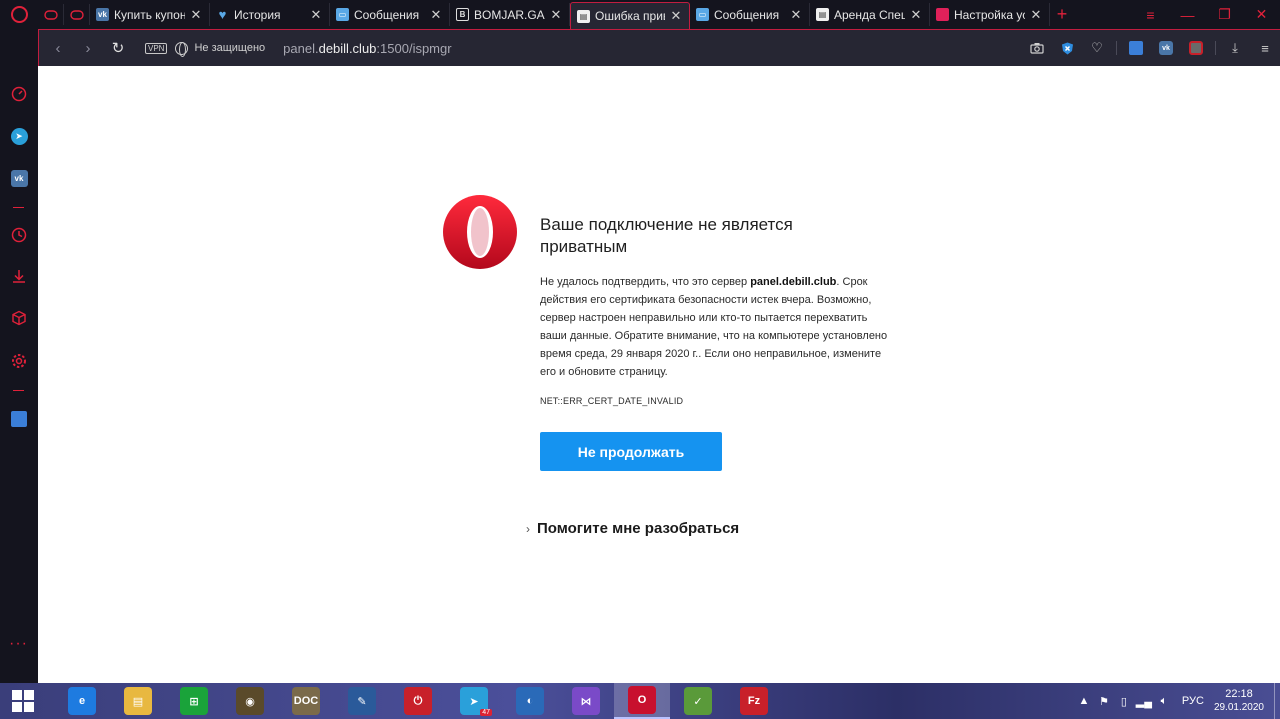  I want to click on taskbar-app-speaker-app: ◉, so click(250, 701).